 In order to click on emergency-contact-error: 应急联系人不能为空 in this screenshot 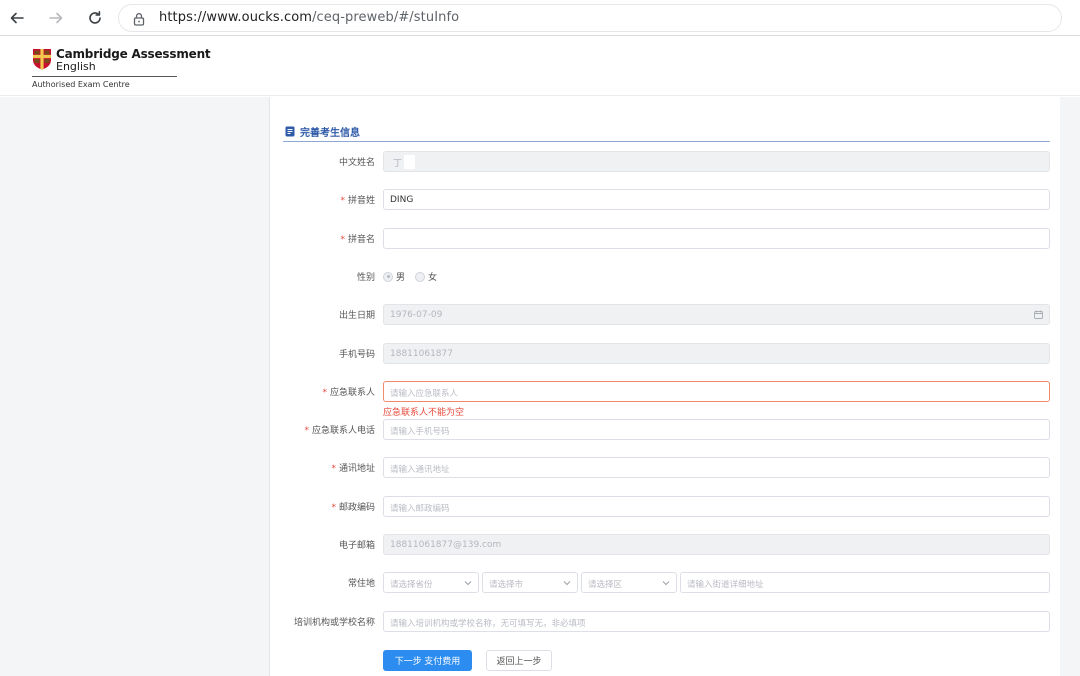, I will do `click(424, 413)`.